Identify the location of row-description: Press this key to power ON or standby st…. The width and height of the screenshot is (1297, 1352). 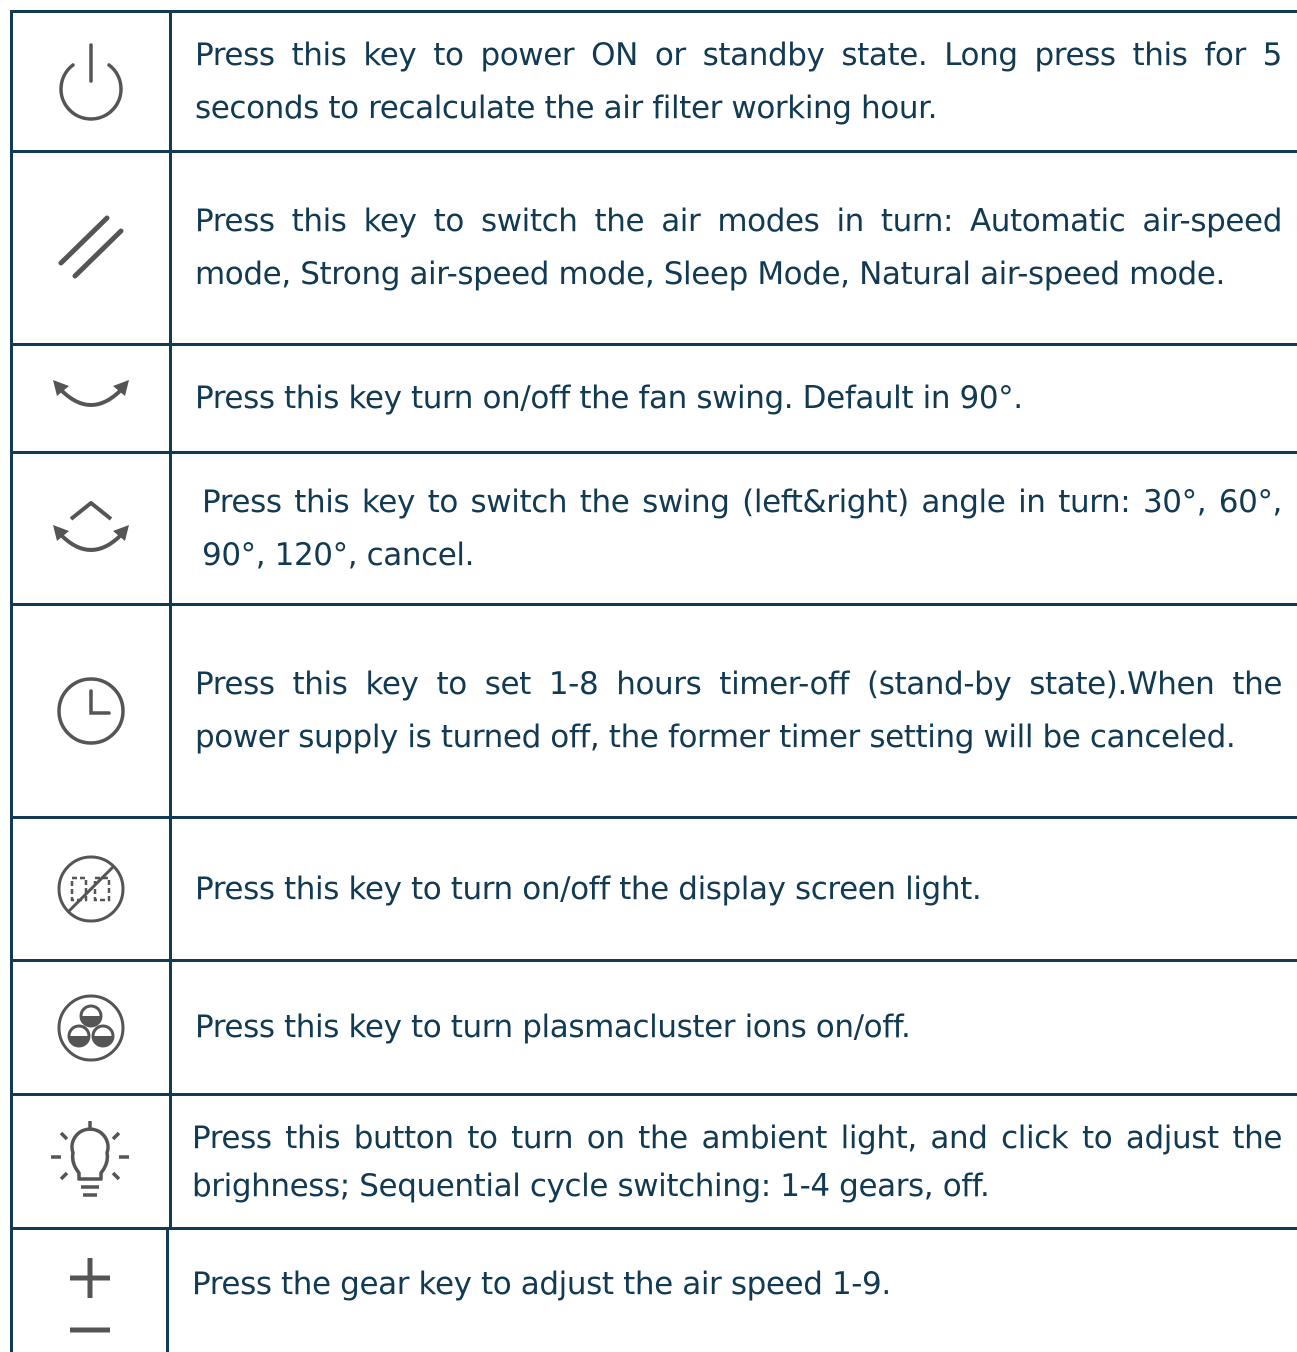
(734, 81).